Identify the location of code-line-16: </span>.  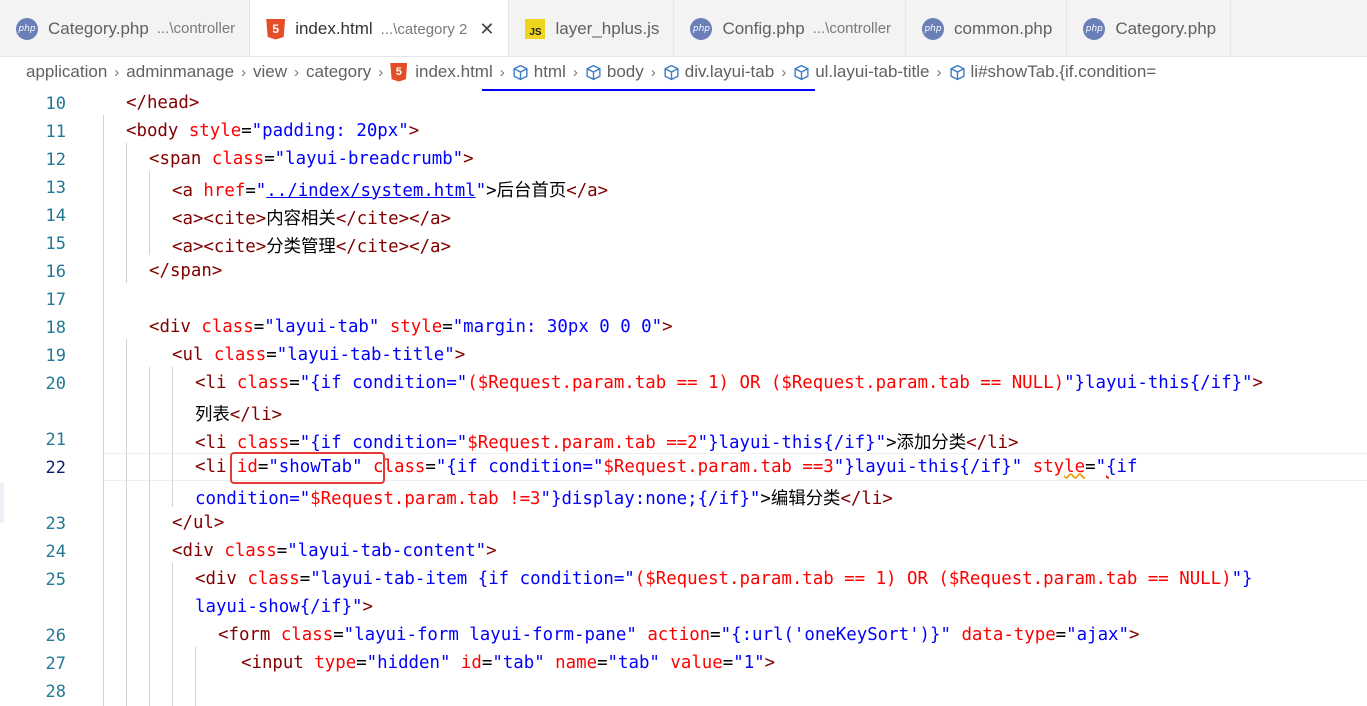
(186, 271).